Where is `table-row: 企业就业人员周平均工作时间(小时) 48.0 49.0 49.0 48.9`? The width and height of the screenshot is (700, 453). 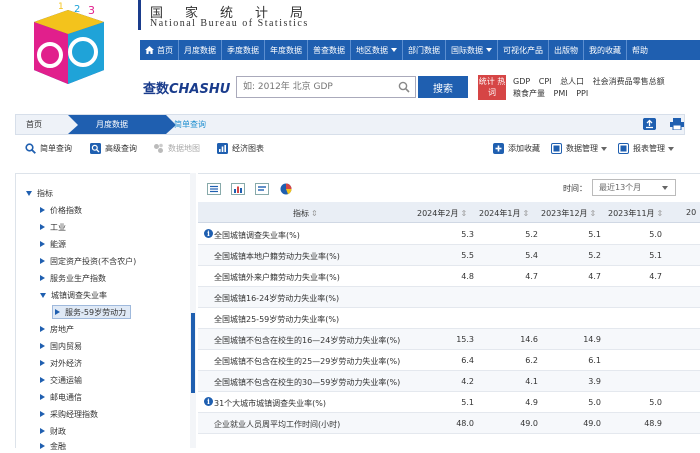
table-row: 企业就业人员周平均工作时间(小时) 48.0 49.0 49.0 48.9 is located at coordinates (449, 423).